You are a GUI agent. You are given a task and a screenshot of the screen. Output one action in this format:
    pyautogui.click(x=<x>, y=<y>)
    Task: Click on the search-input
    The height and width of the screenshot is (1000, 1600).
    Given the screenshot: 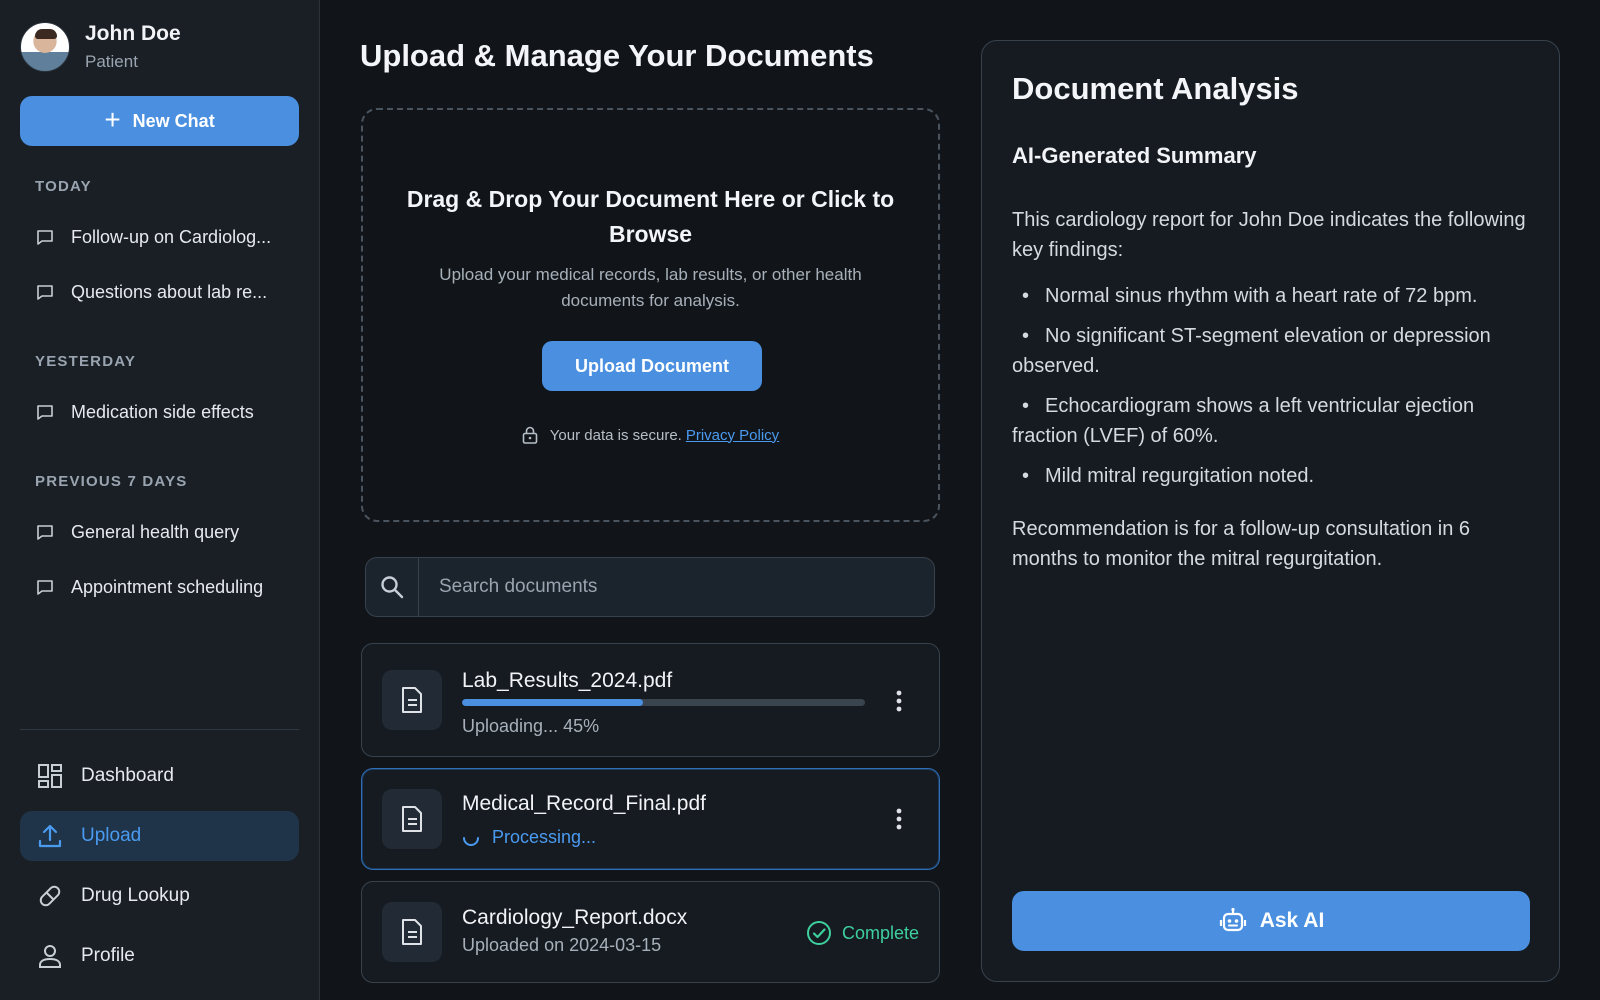 What is the action you would take?
    pyautogui.click(x=676, y=587)
    